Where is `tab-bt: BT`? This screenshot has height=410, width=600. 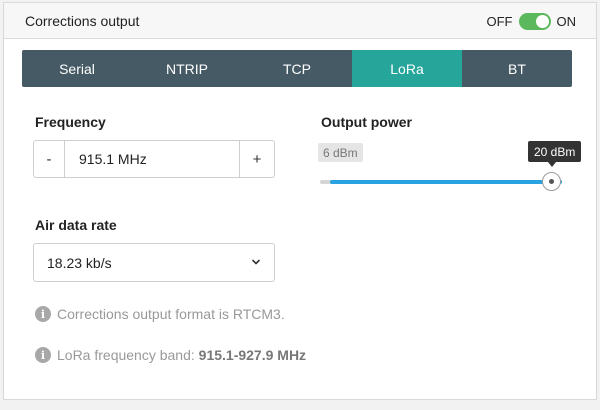
tab-bt: BT is located at coordinates (517, 68).